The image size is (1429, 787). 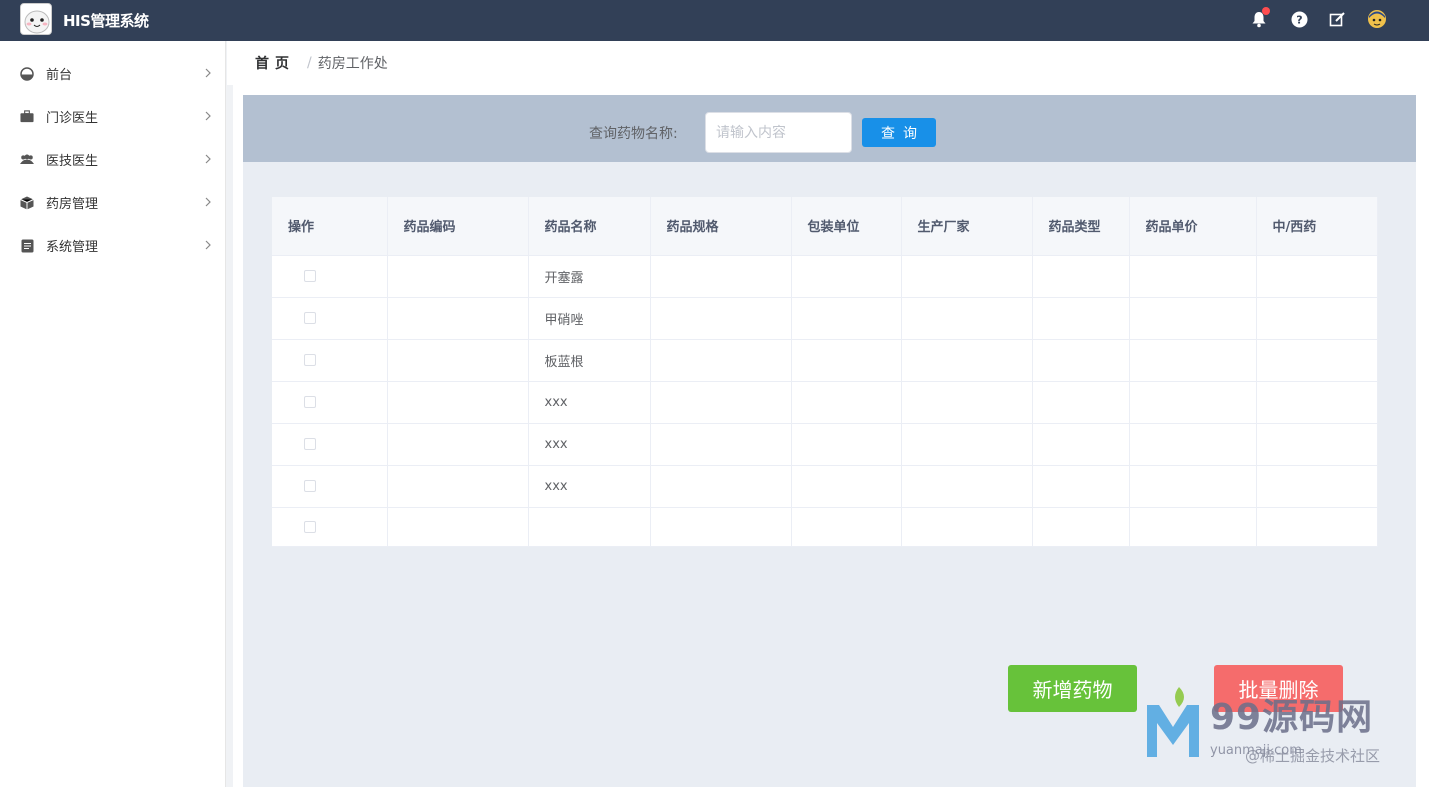 I want to click on column-header-action: 操作, so click(x=330, y=226).